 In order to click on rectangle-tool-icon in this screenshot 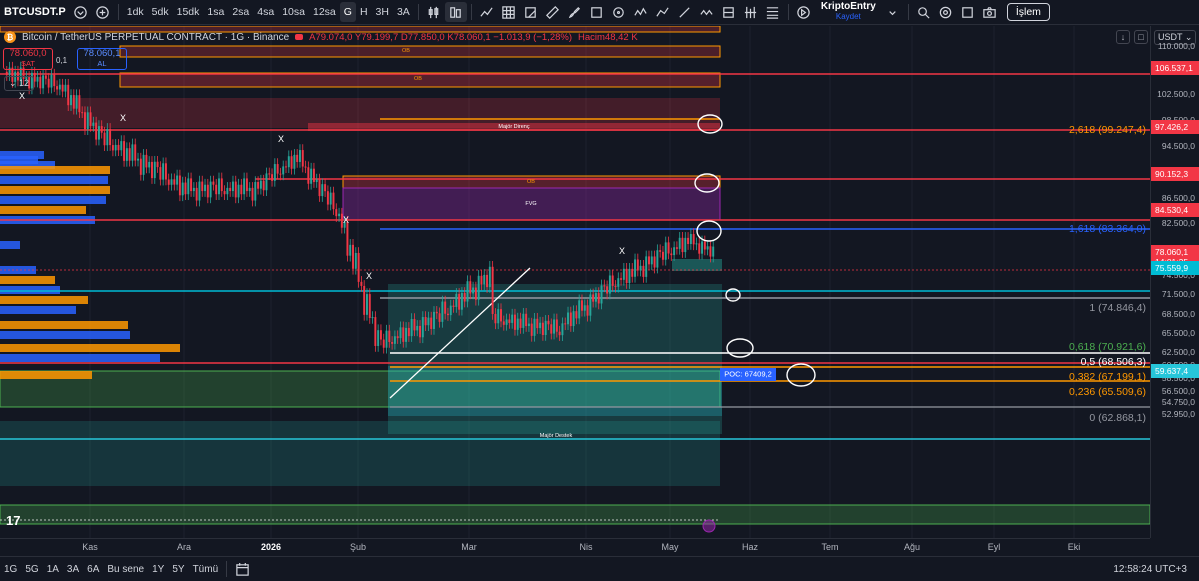, I will do `click(597, 12)`.